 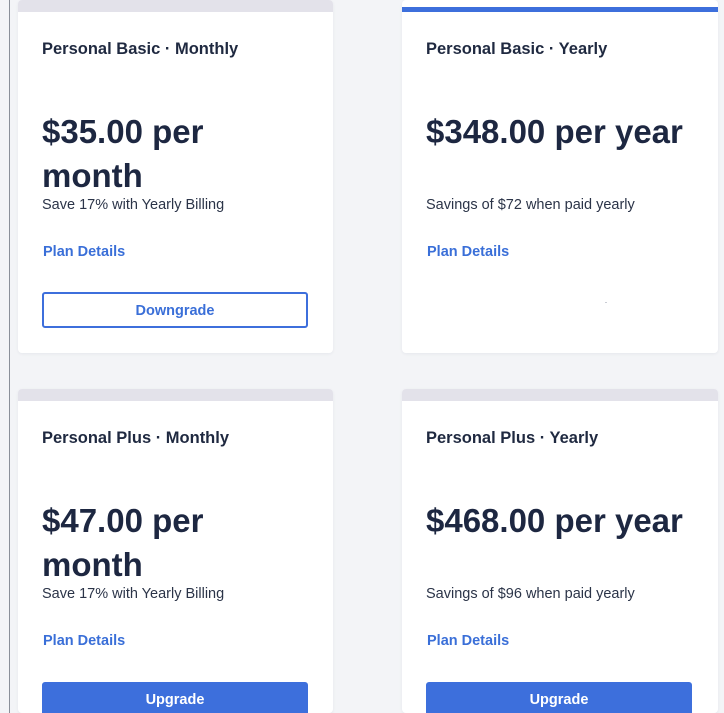 What do you see at coordinates (554, 131) in the screenshot?
I see `plan-price: $348.00 per year` at bounding box center [554, 131].